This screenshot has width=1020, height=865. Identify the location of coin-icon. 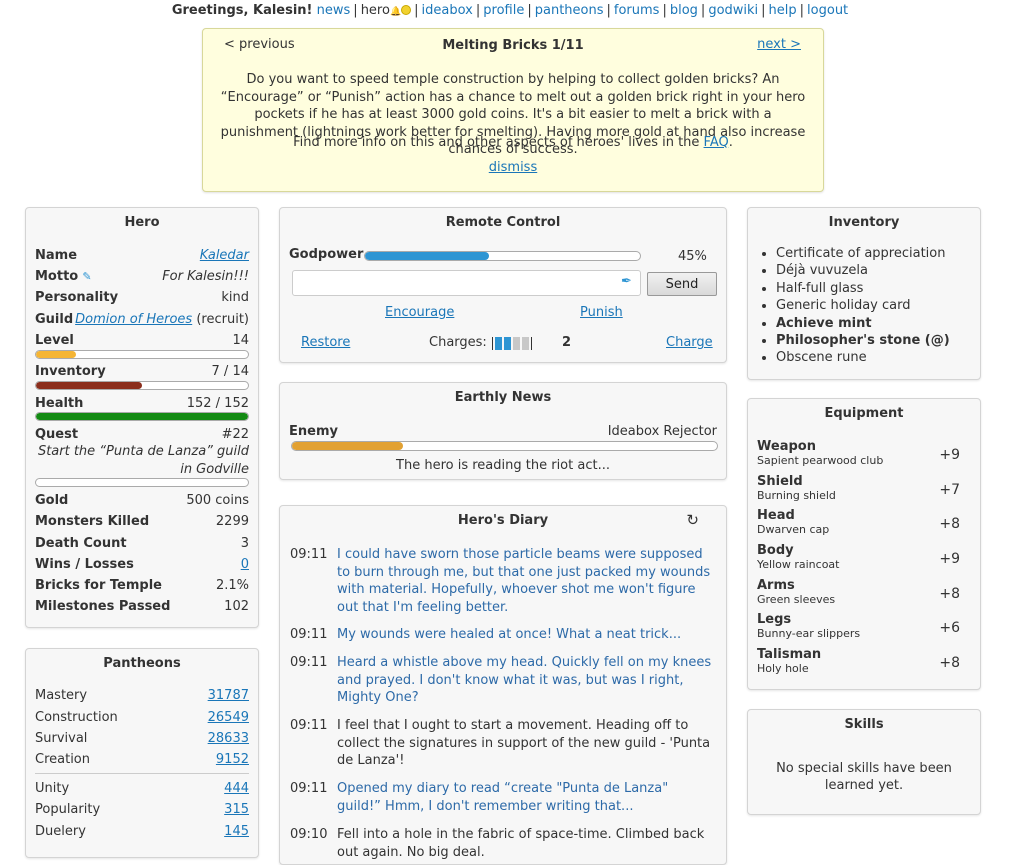
(406, 10).